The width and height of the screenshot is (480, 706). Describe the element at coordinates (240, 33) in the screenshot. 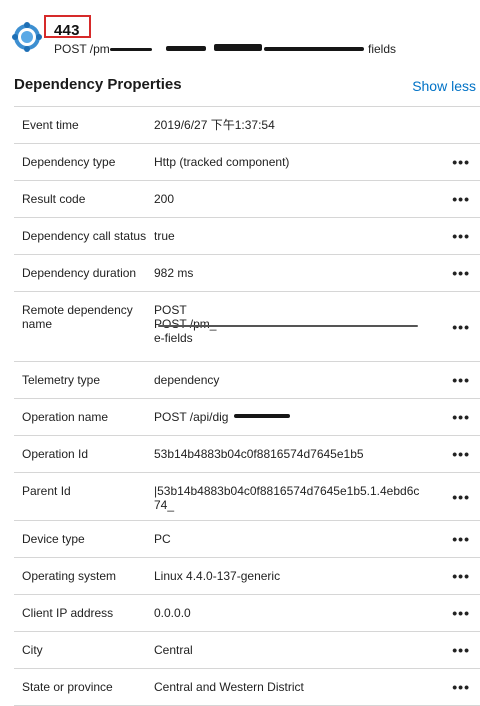

I see `dependency-header: 443 POST /pm fields` at that location.